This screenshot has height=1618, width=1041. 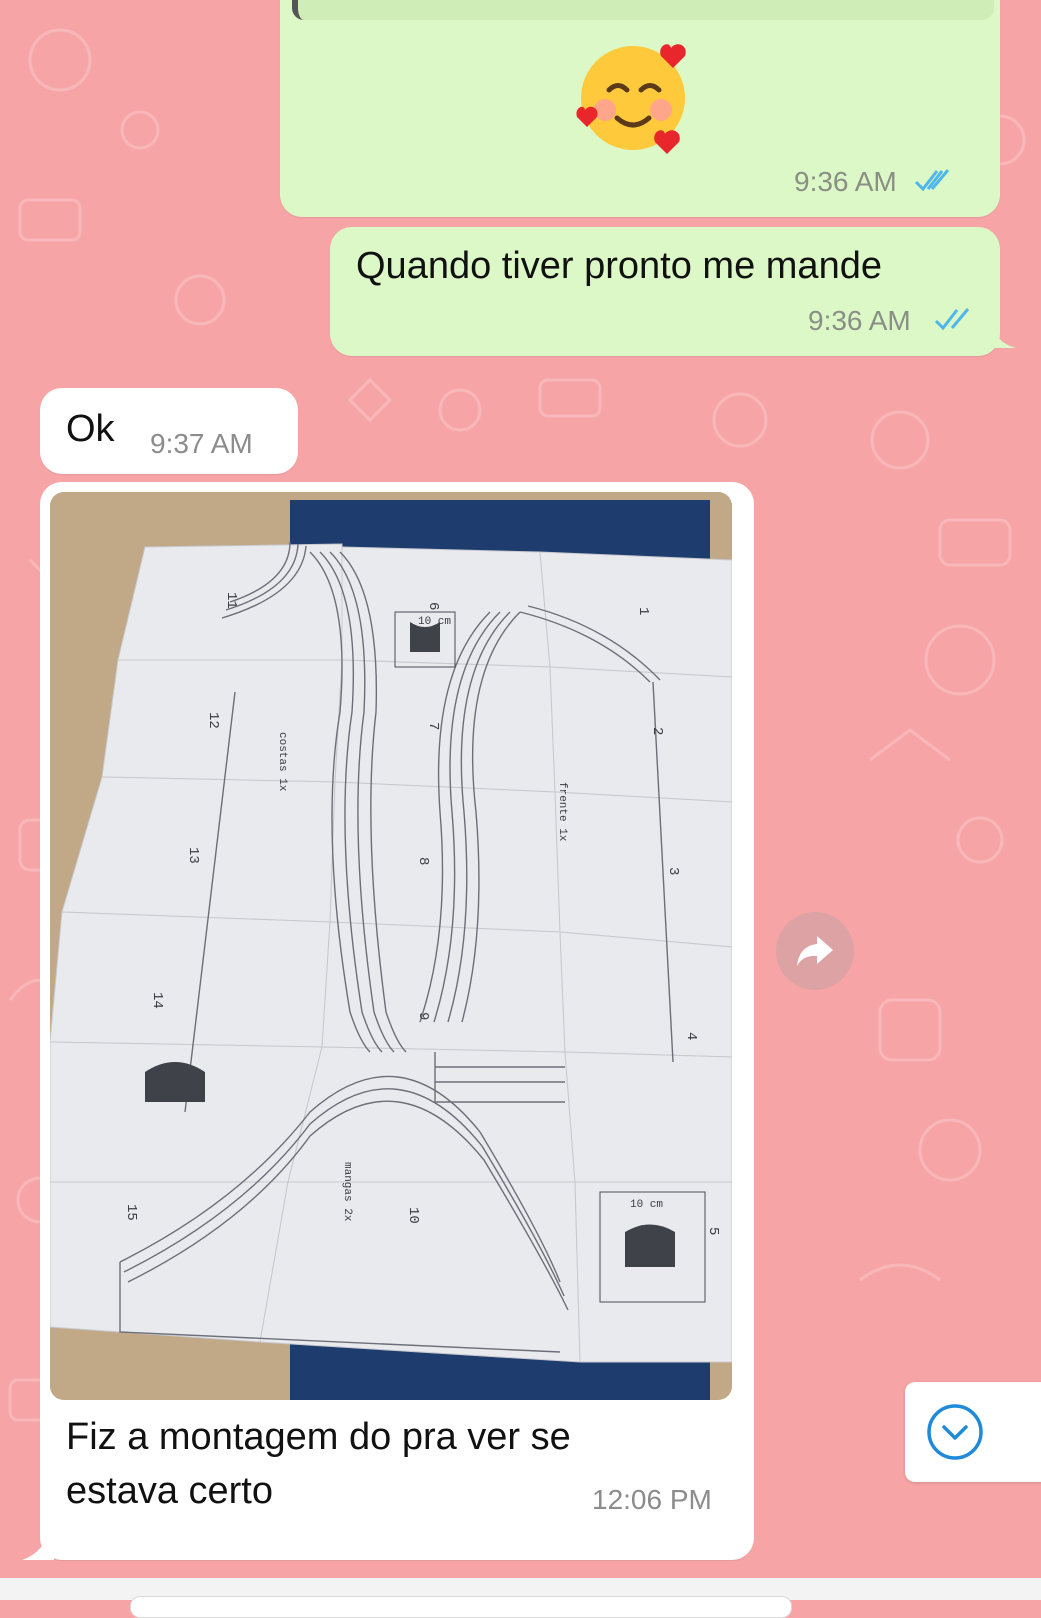 What do you see at coordinates (157, 1000) in the screenshot?
I see `svg-text: 14` at bounding box center [157, 1000].